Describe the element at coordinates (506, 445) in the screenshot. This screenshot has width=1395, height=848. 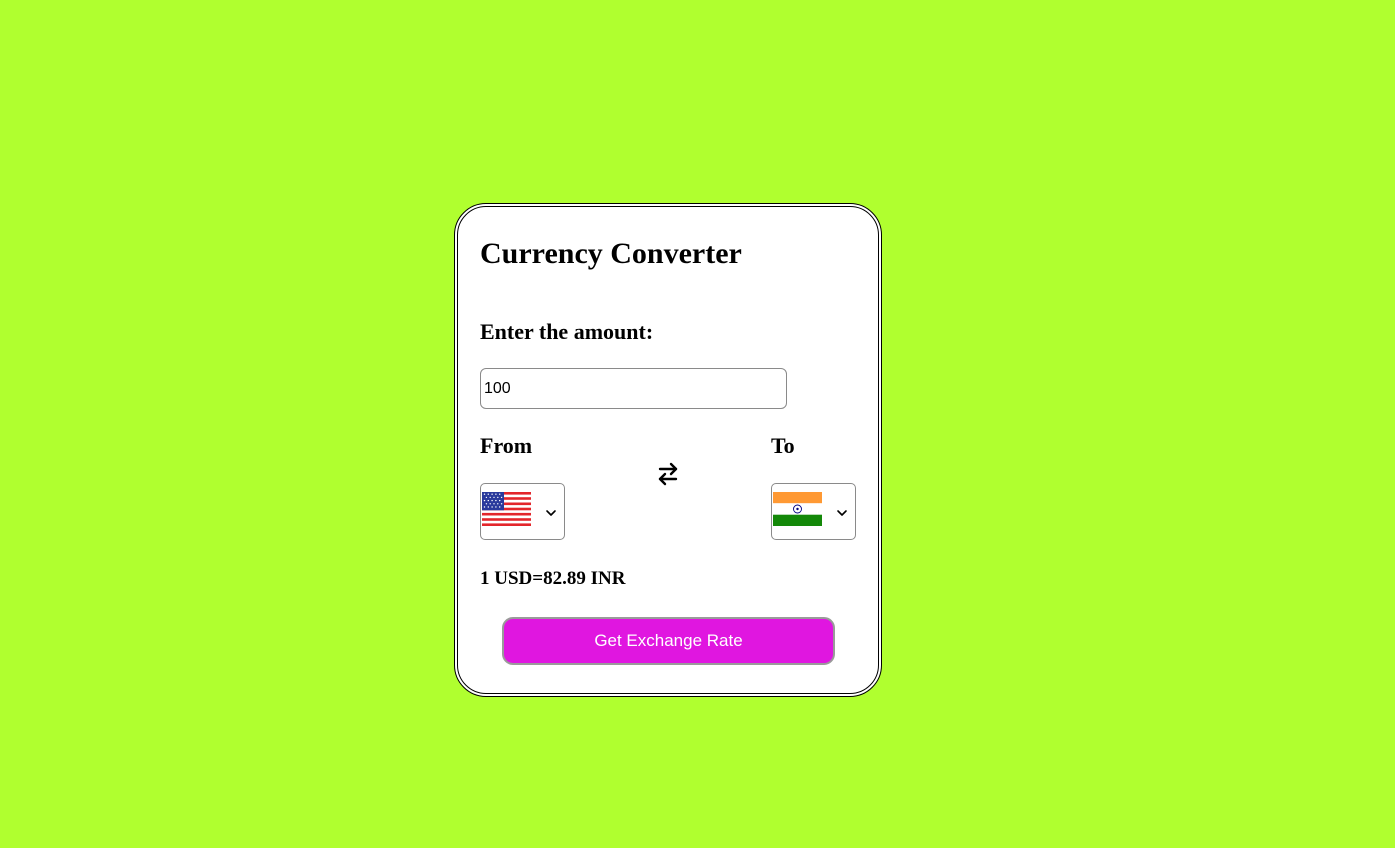
I see `from-label: From` at that location.